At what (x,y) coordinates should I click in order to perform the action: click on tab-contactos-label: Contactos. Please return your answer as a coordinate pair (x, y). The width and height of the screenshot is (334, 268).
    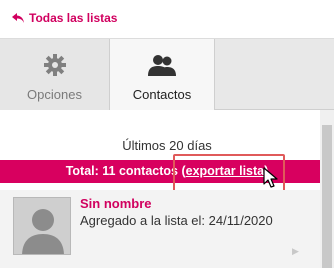
    Looking at the image, I should click on (162, 94).